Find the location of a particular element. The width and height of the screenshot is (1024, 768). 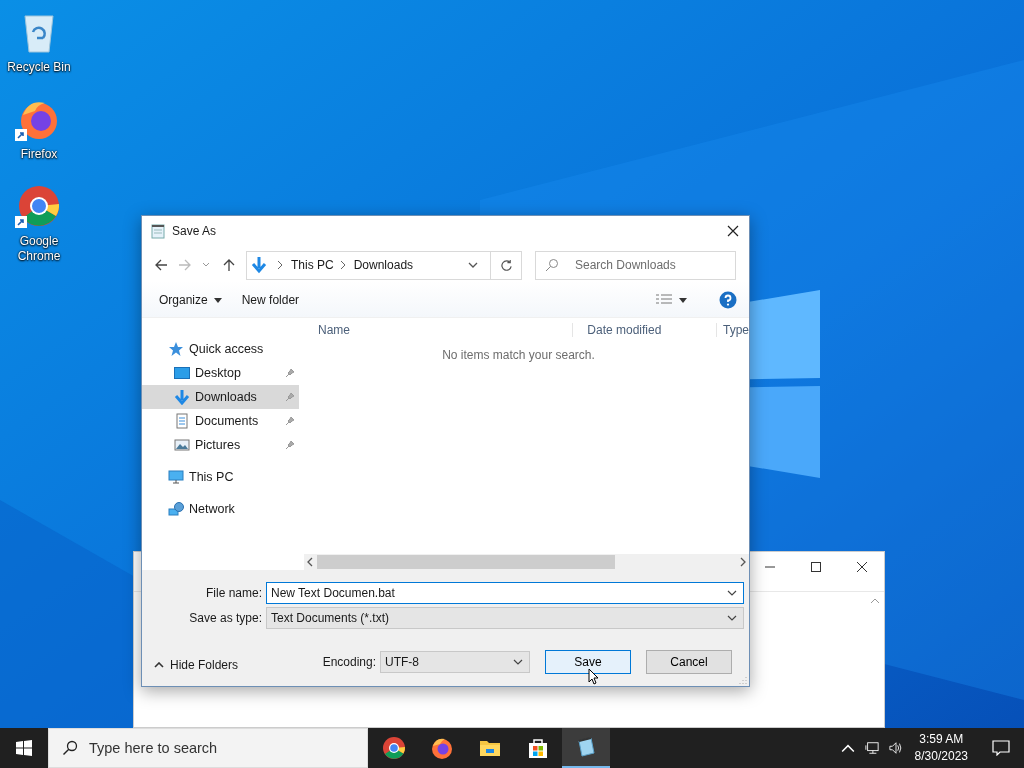

clock-date: 8/30/2023 is located at coordinates (941, 756).